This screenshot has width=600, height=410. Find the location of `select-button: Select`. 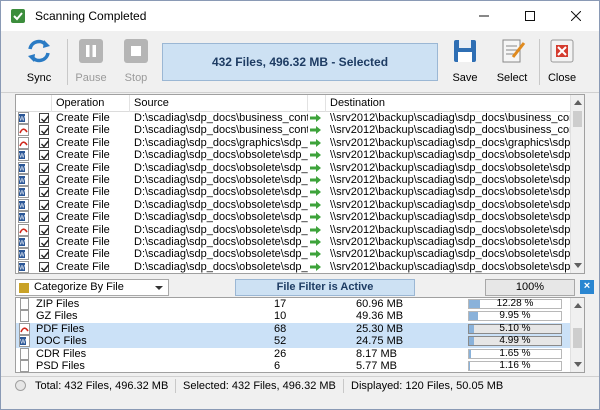

select-button: Select is located at coordinates (512, 62).